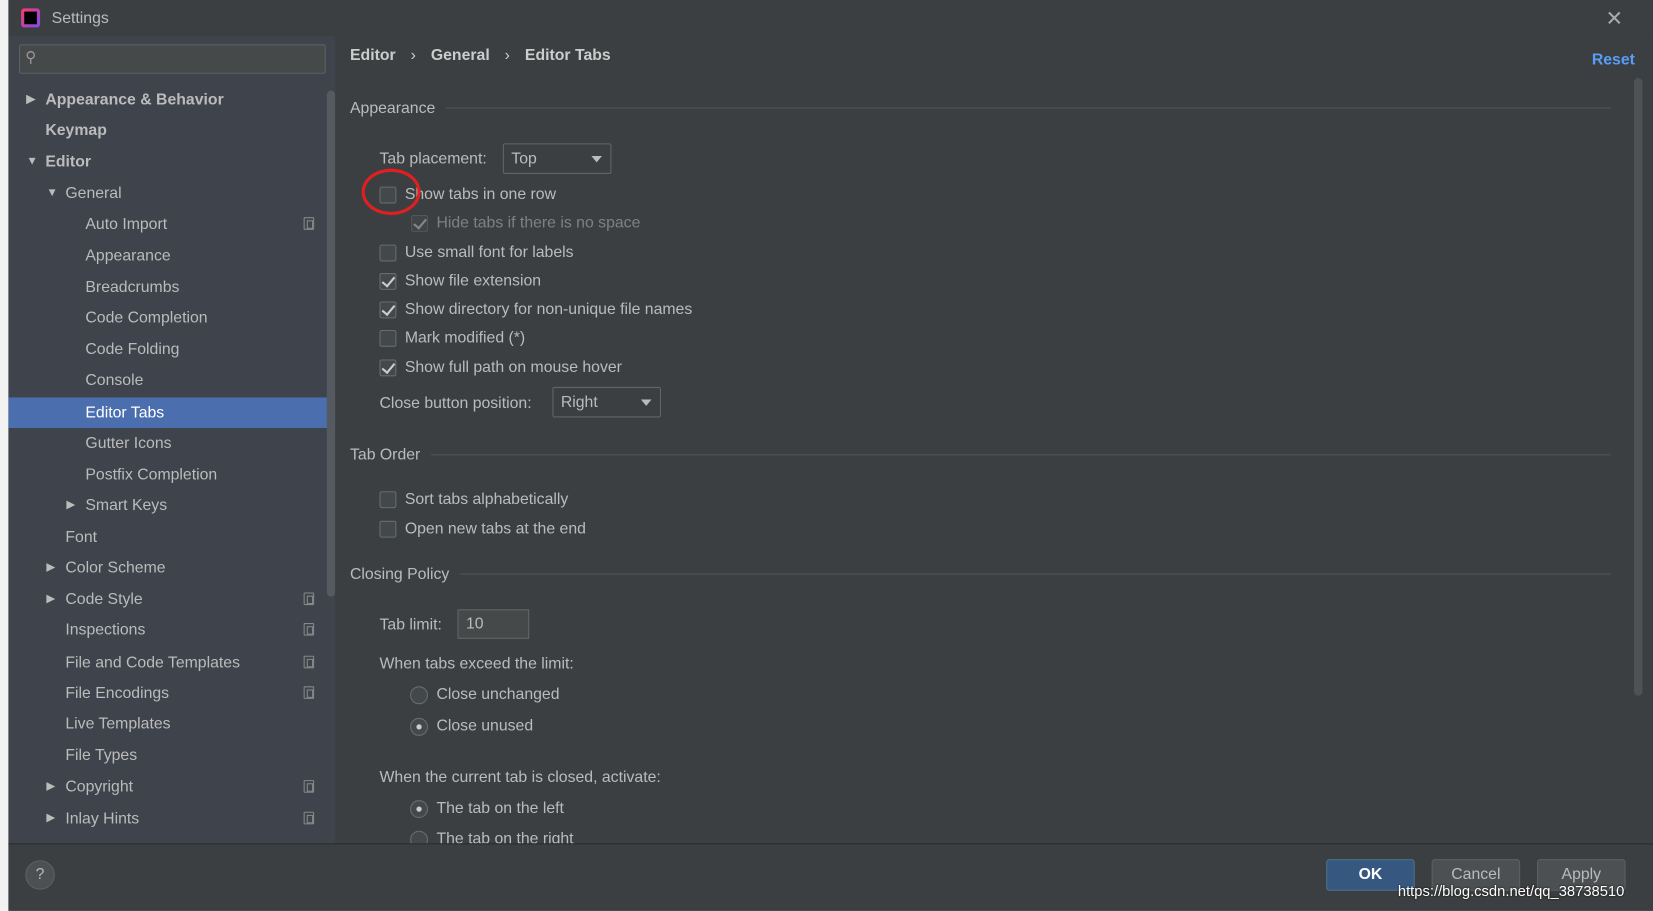 The width and height of the screenshot is (1653, 911). Describe the element at coordinates (557, 158) in the screenshot. I see `tab-placement-select: Top` at that location.